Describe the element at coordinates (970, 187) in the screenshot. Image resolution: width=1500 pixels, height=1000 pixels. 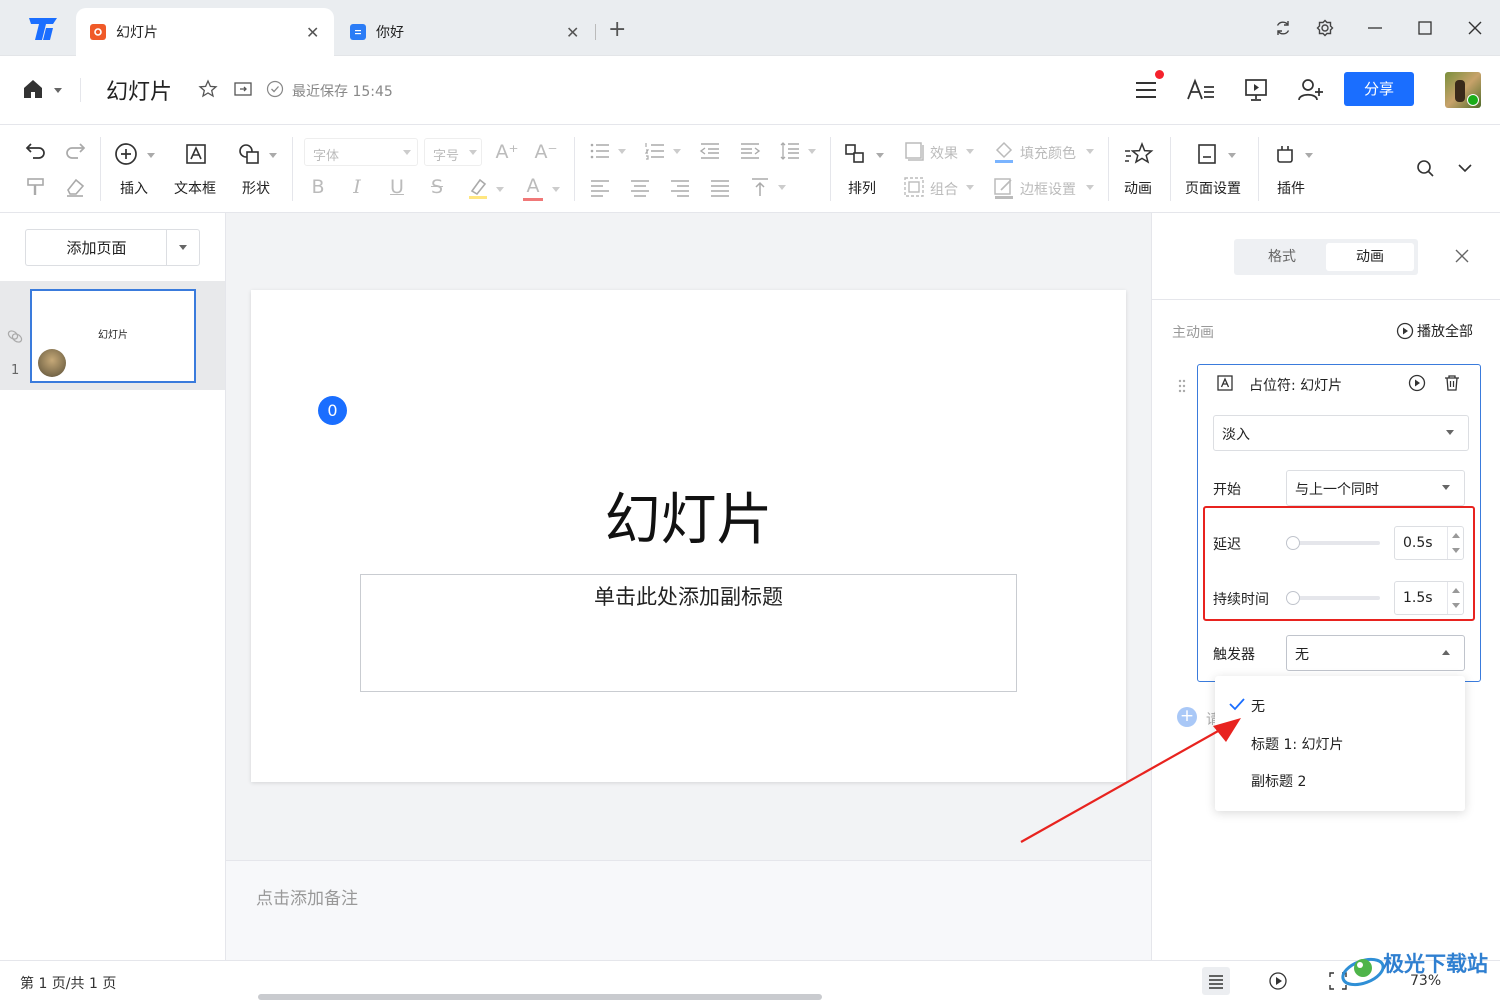
I see `group-dropdown-icon` at that location.